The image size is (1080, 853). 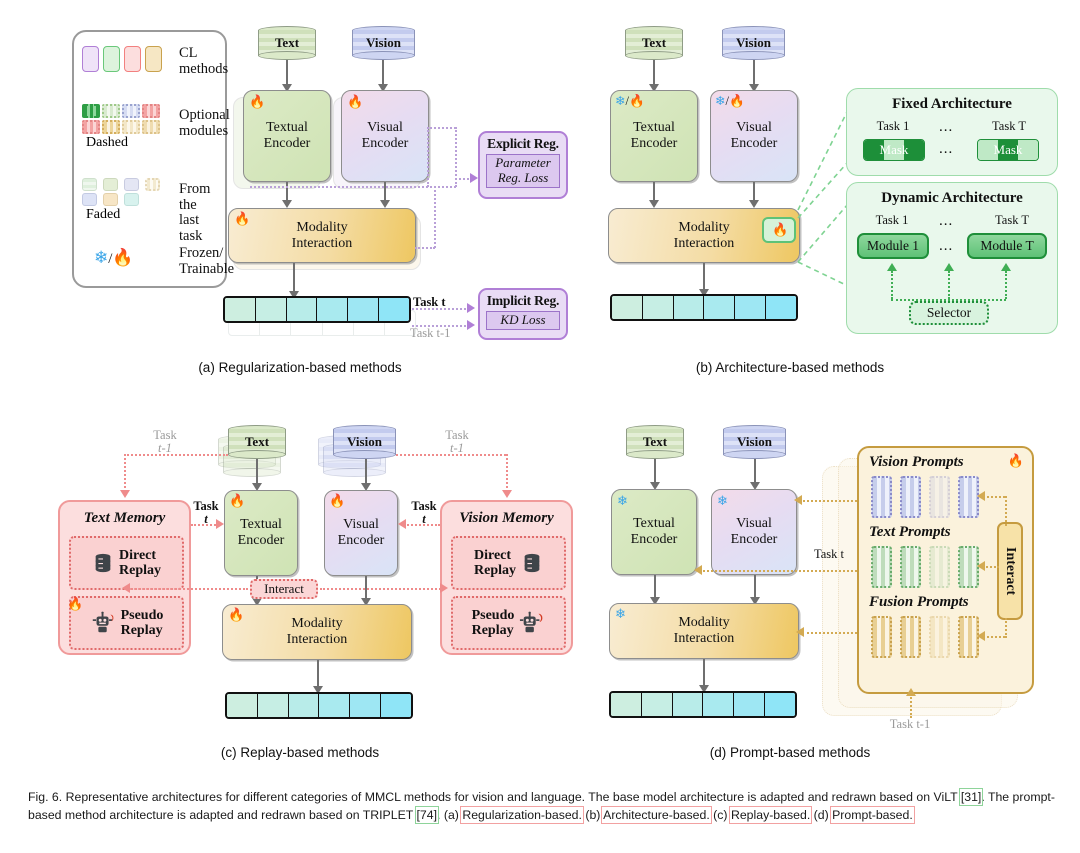 What do you see at coordinates (382, 589) in the screenshot?
I see `replay-interact-line-right` at bounding box center [382, 589].